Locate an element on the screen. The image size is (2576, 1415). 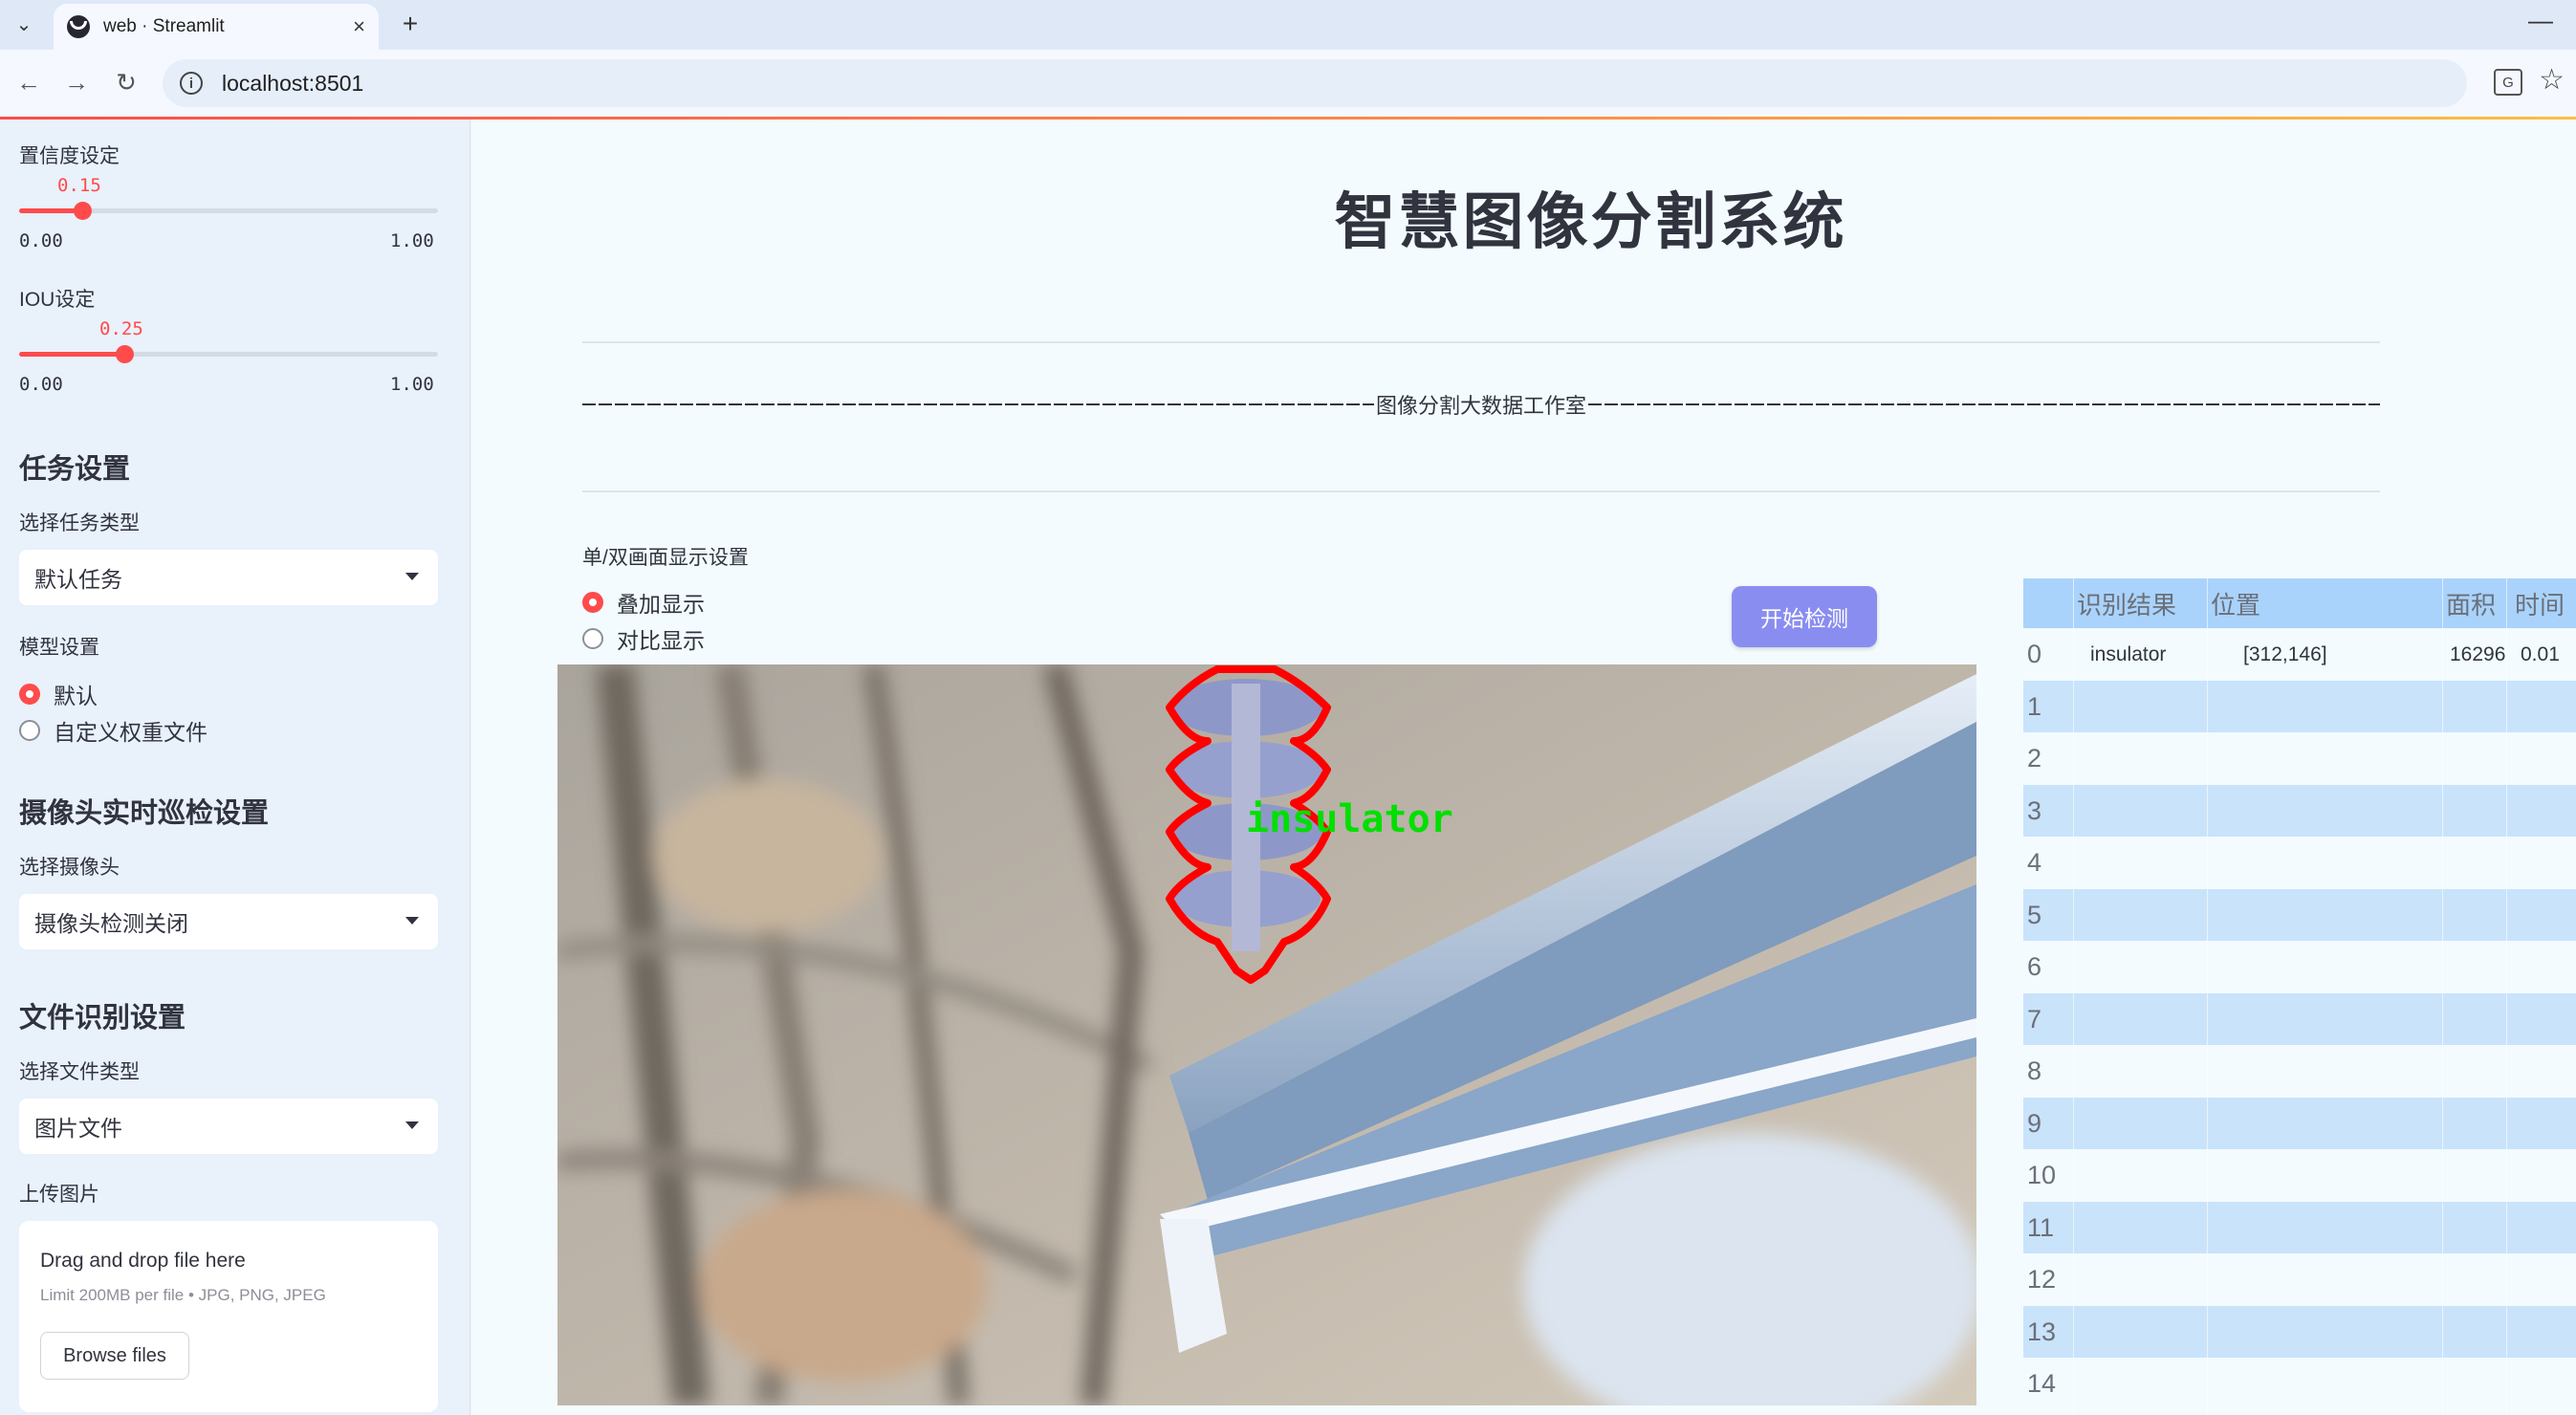
confidence-slider is located at coordinates (228, 211).